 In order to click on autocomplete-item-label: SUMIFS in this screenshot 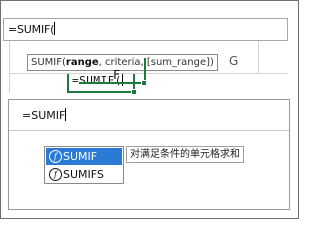, I will do `click(83, 174)`.